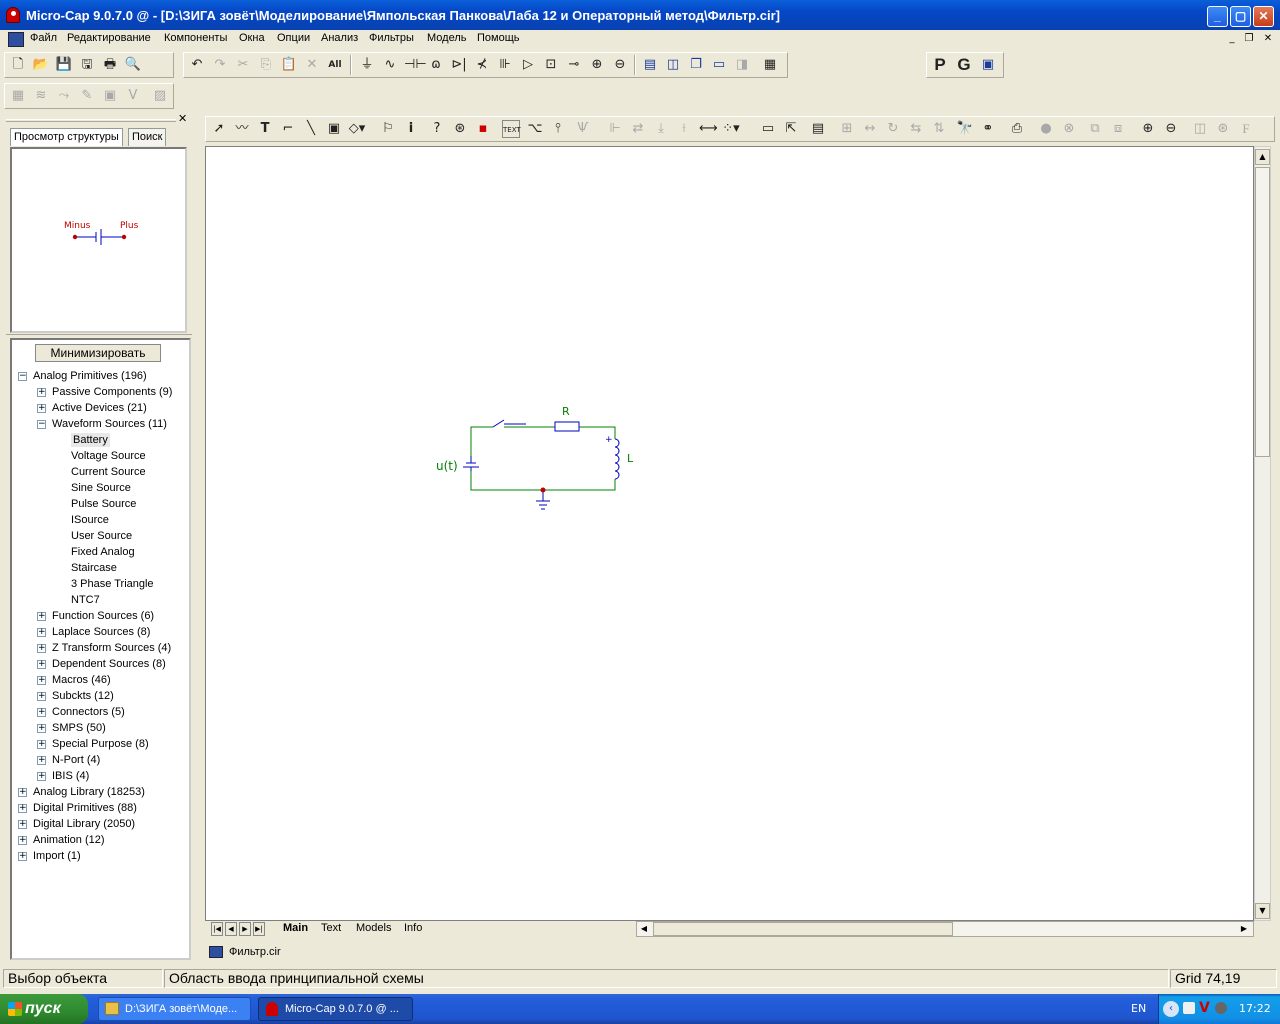 This screenshot has width=1280, height=1024. I want to click on plot-icon: ▨, so click(160, 96).